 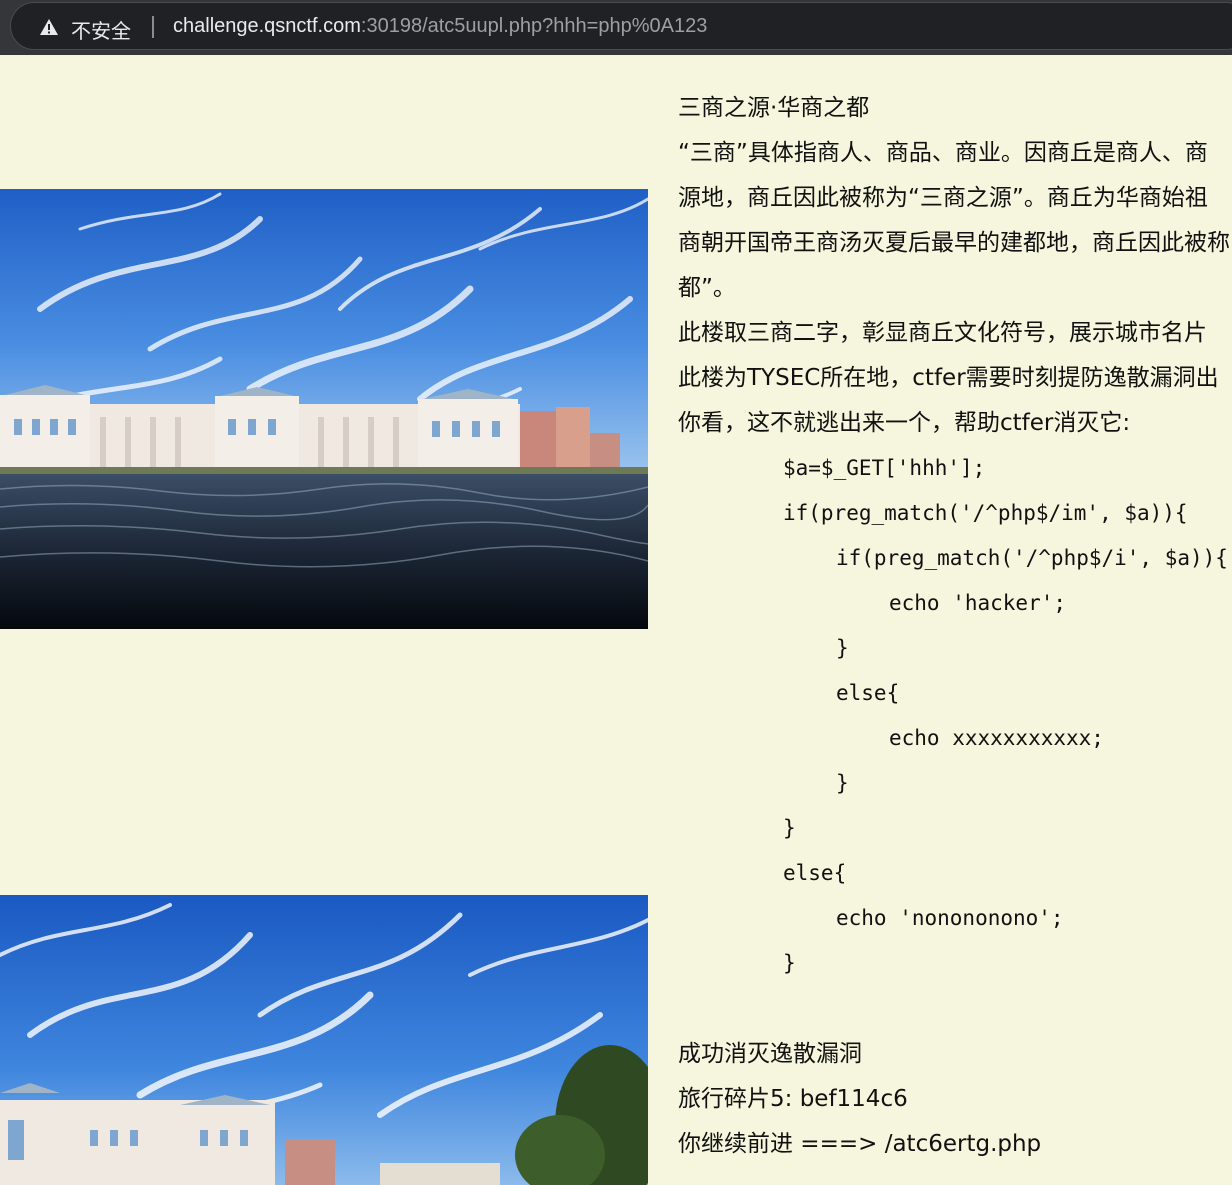 I want to click on story-paragraph-1-line-4: 都”。, so click(x=707, y=288).